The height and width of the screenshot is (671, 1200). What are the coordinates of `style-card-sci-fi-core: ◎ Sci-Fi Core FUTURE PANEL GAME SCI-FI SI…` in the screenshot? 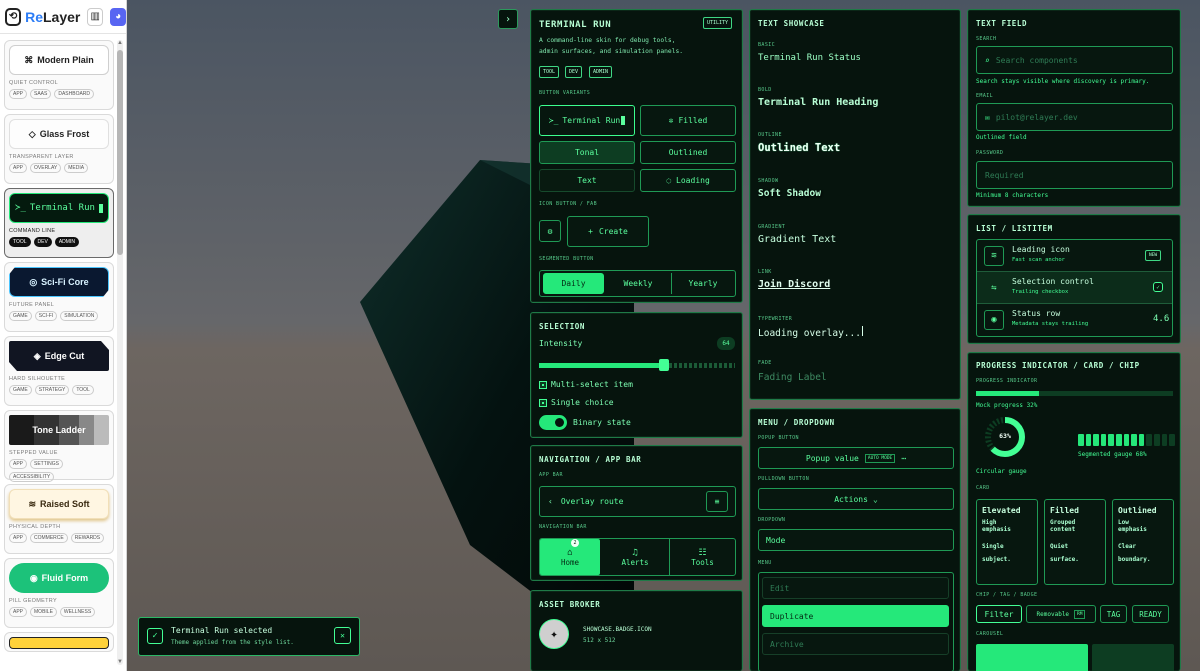 It's located at (59, 297).